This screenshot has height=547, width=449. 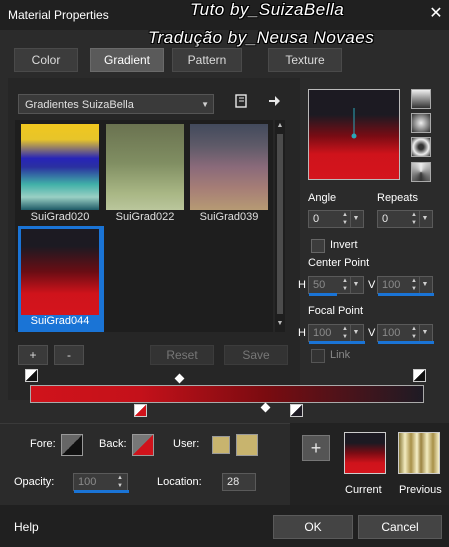 What do you see at coordinates (405, 334) in the screenshot?
I see `focal-v-stepper: 100 ▲ ▼ ▼` at bounding box center [405, 334].